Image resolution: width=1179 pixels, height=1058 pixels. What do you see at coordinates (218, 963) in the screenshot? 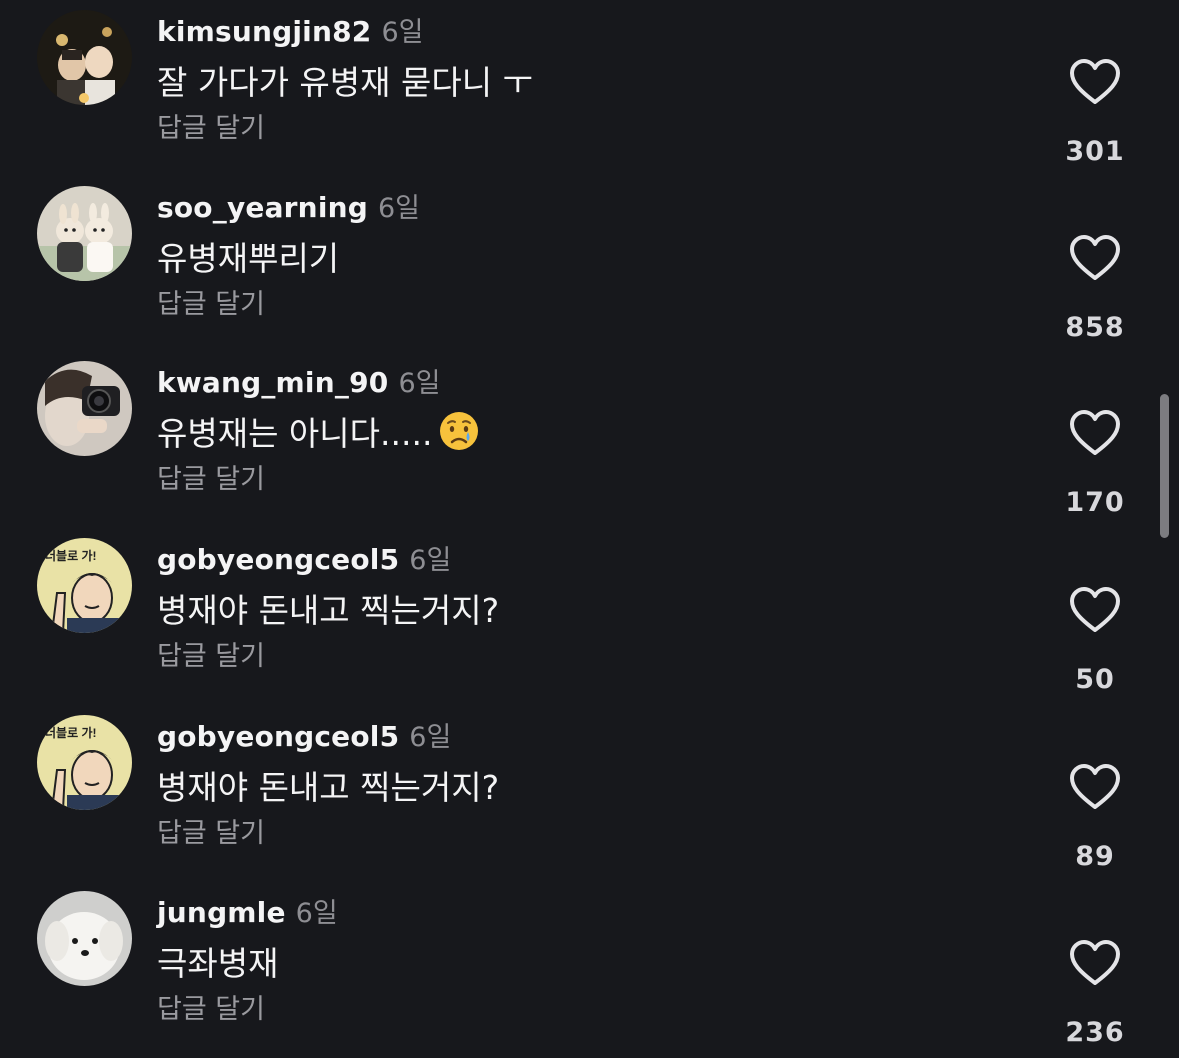
I see `comment-text-content: 극좌병재` at bounding box center [218, 963].